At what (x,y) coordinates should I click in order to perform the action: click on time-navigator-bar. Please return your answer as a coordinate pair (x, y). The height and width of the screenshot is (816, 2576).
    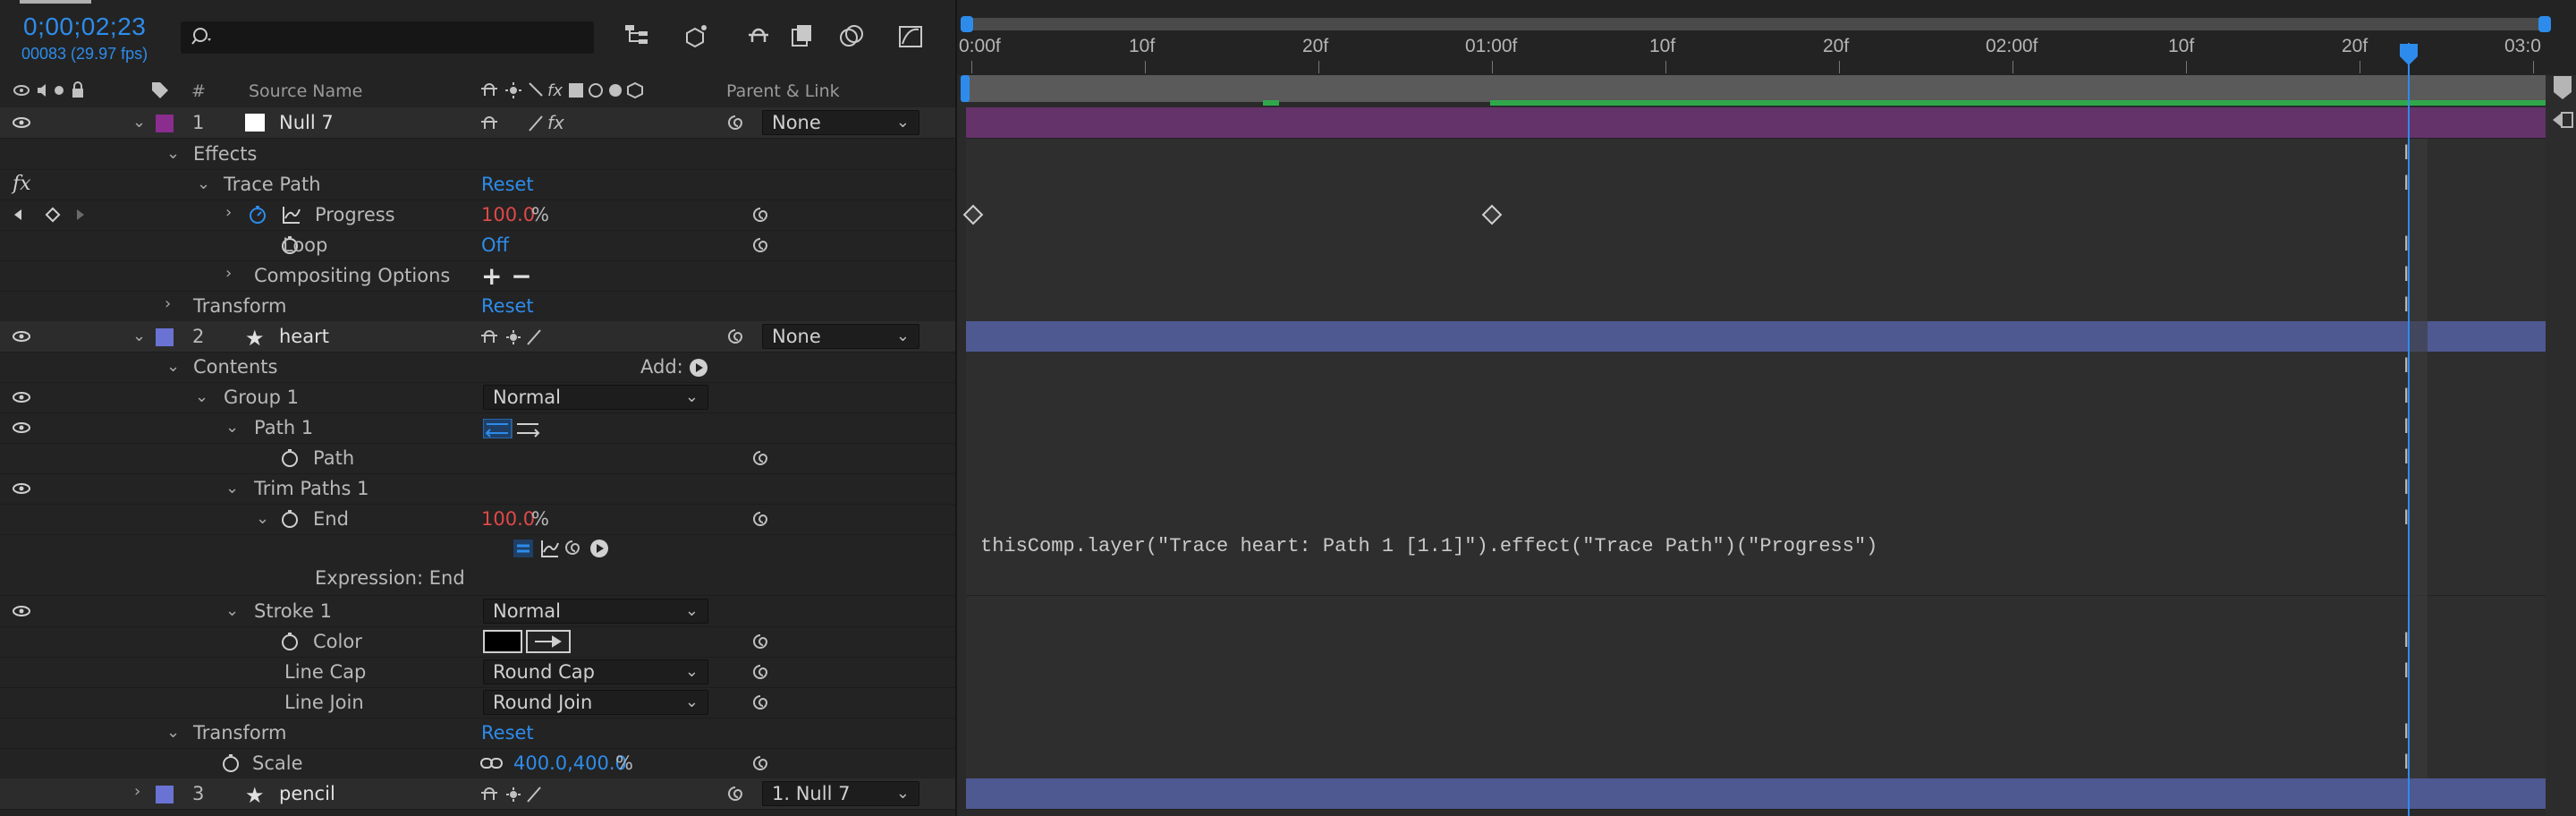
    Looking at the image, I should click on (1756, 24).